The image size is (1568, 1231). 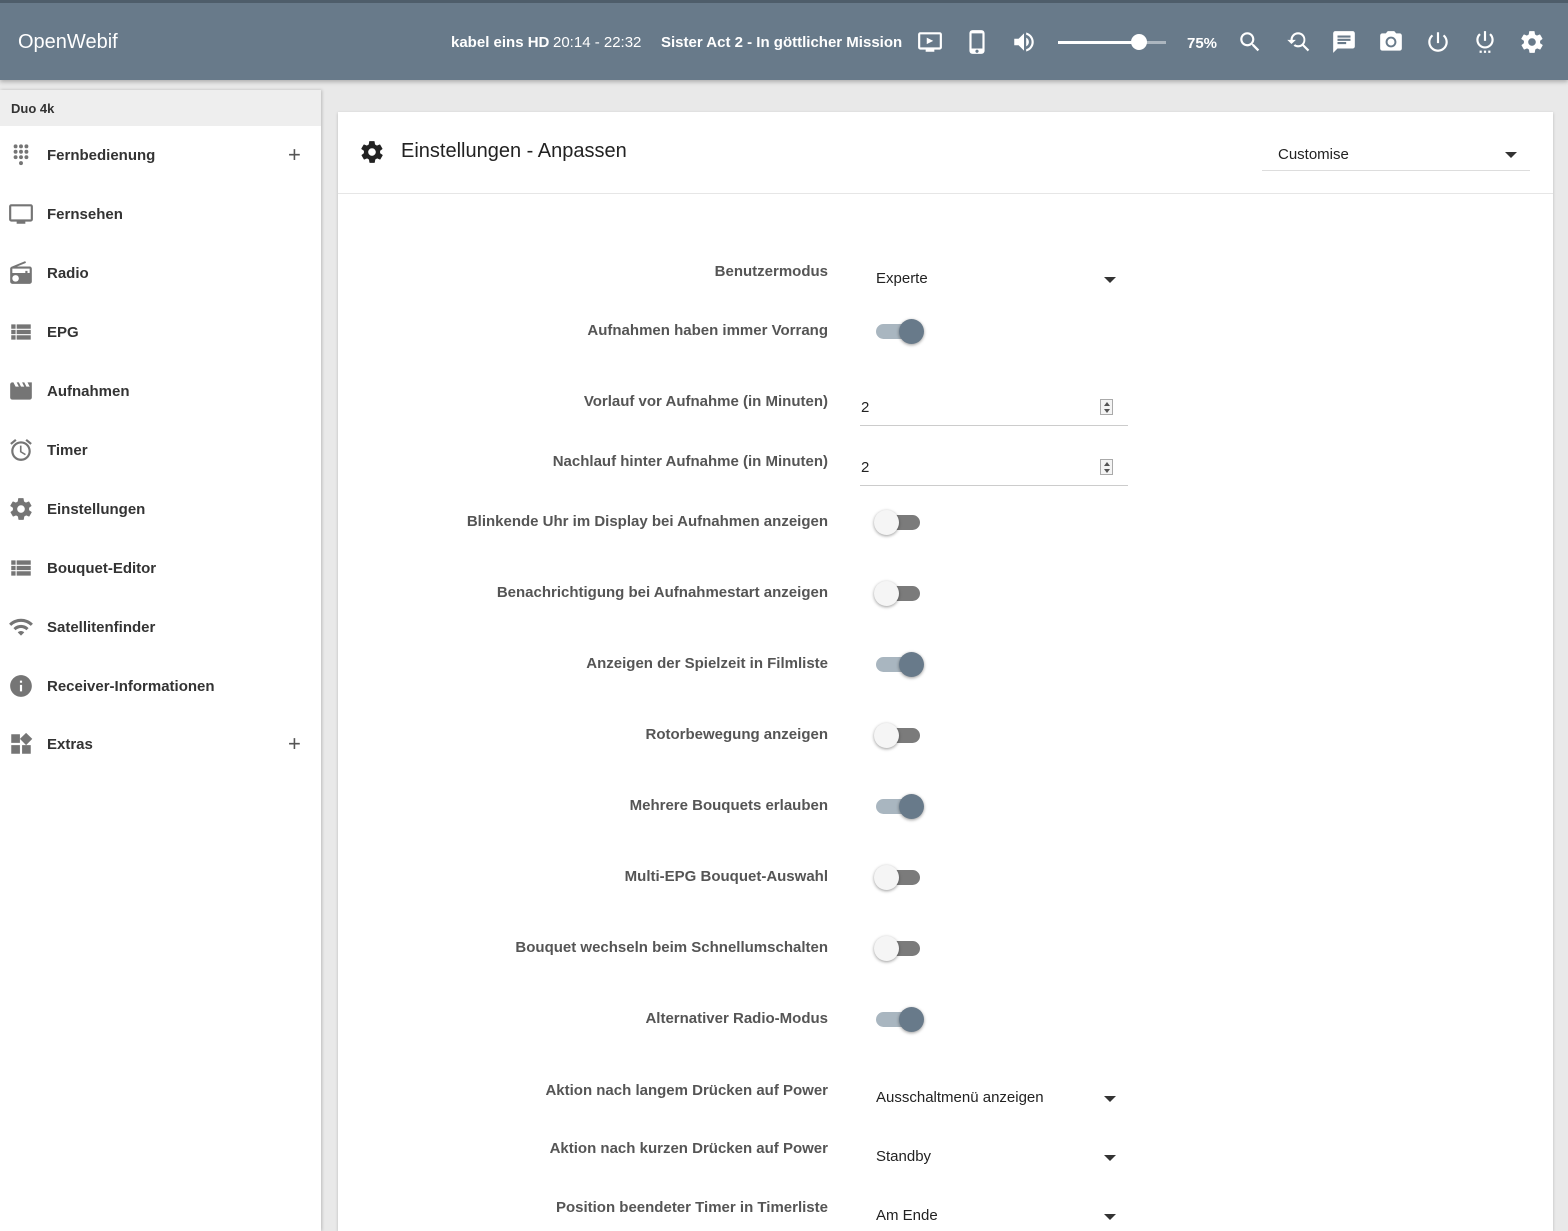 I want to click on remote-dots-icon, so click(x=21, y=155).